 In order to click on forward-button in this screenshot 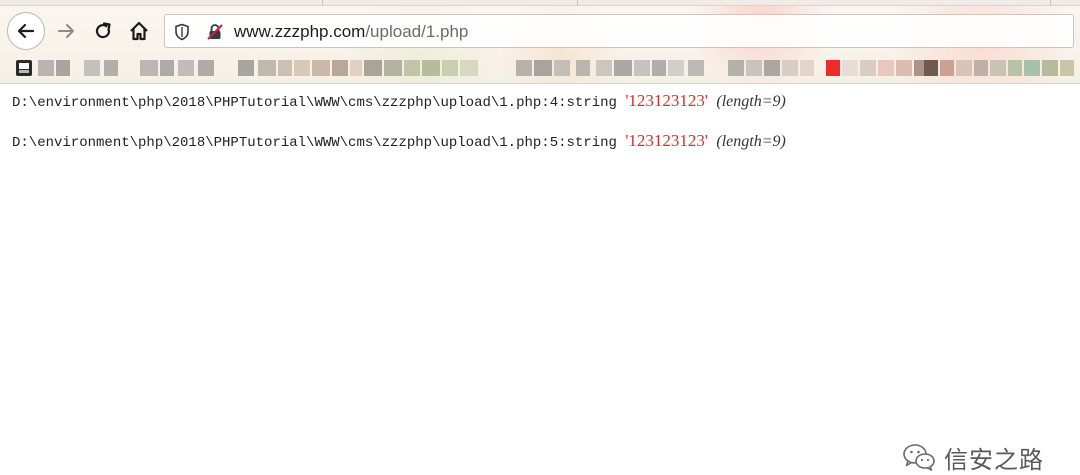, I will do `click(66, 31)`.